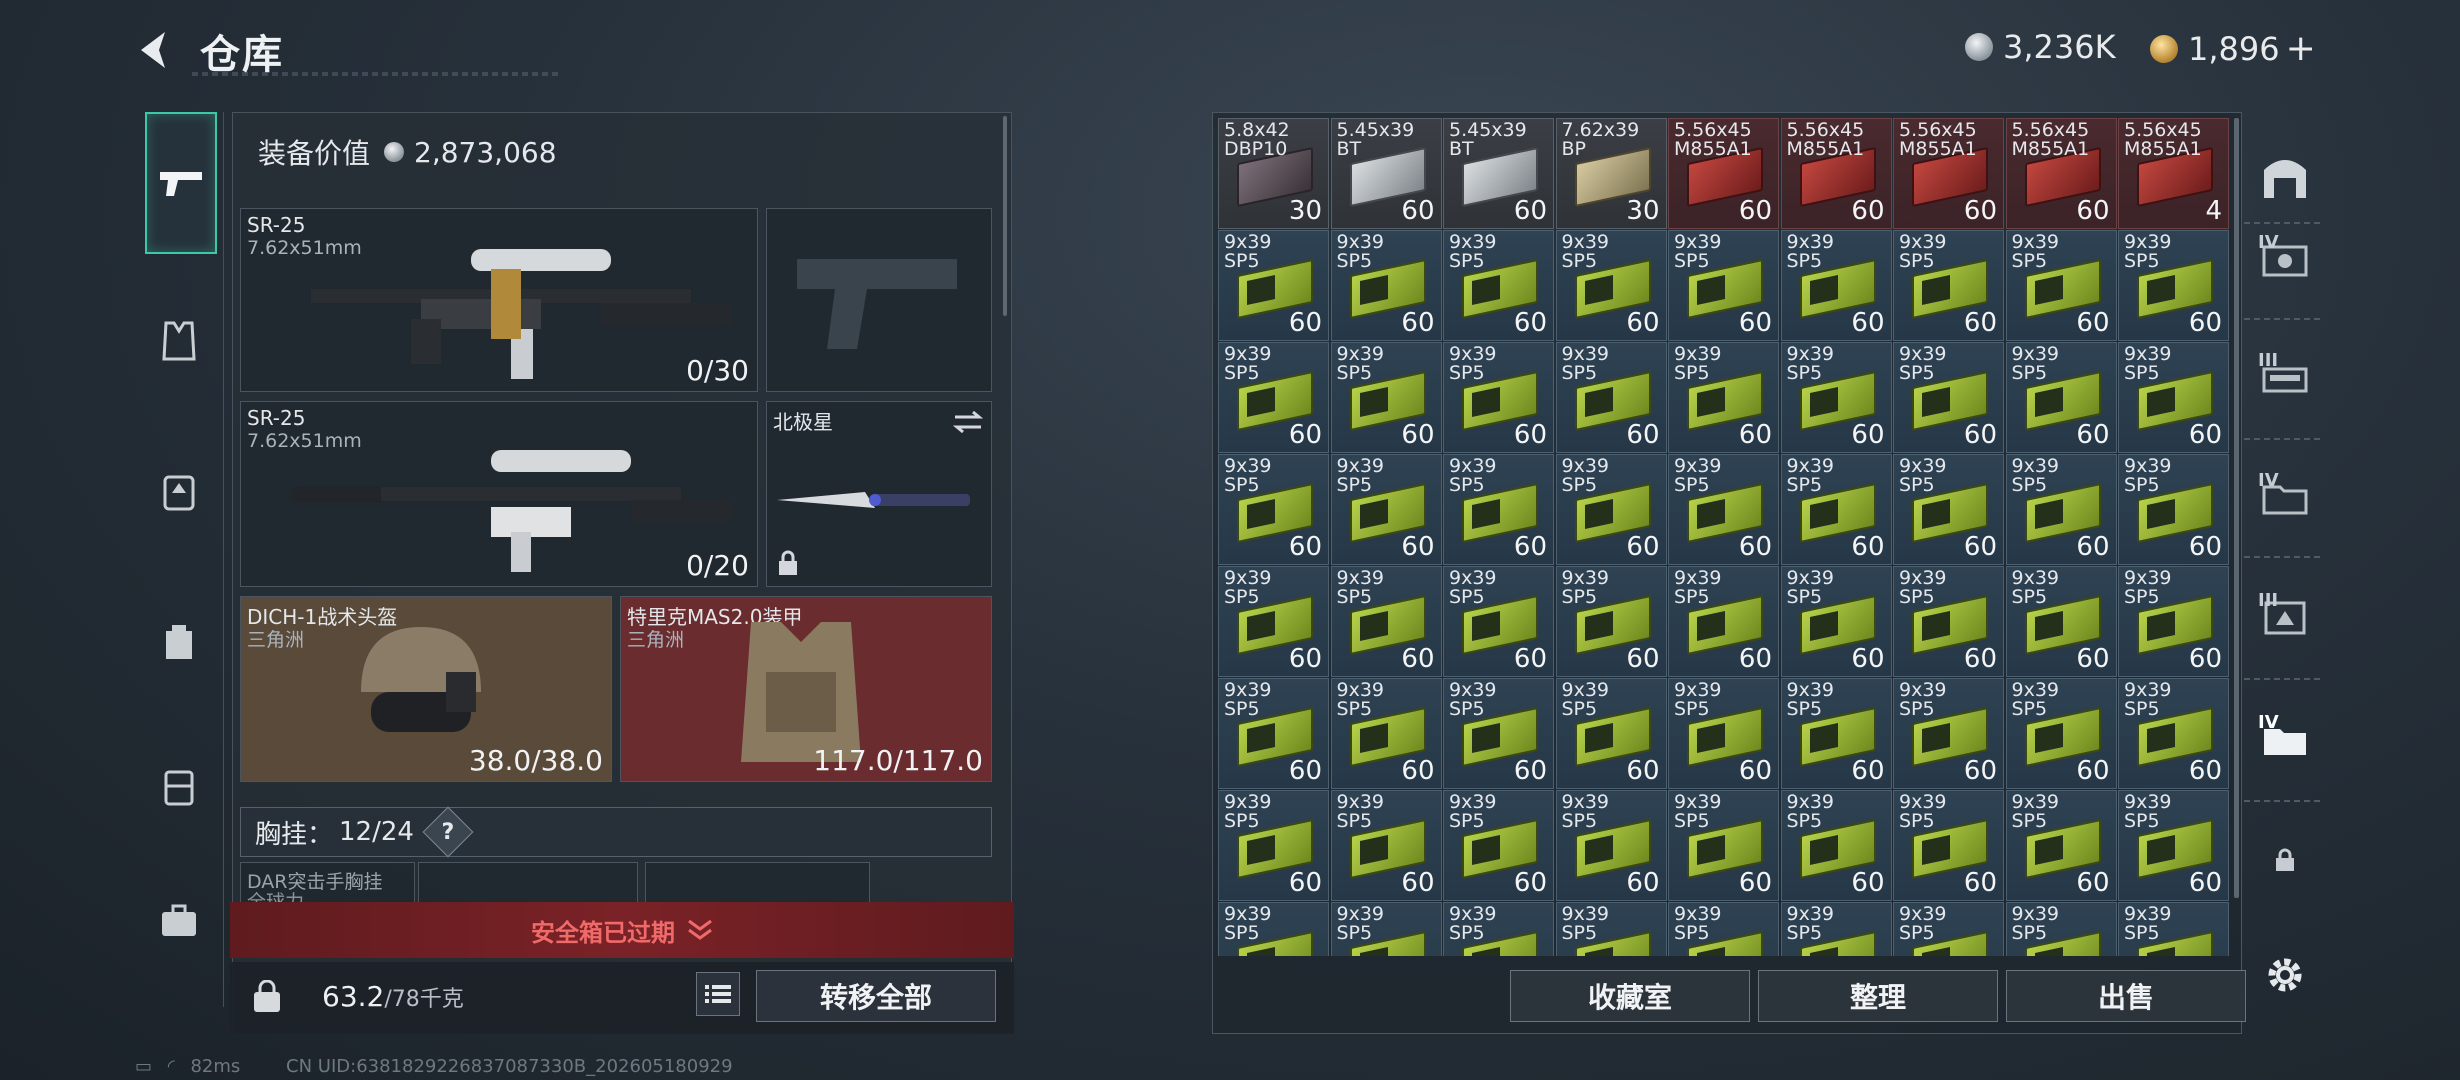 The width and height of the screenshot is (2460, 1080). I want to click on nav-weapons, so click(181, 183).